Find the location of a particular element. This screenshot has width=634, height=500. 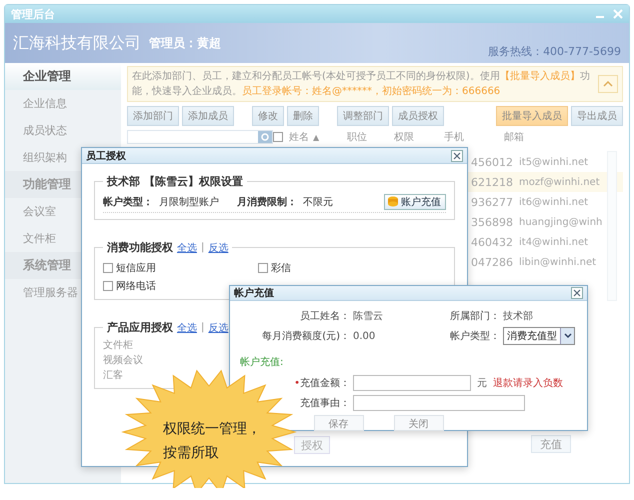

notice-text: 在此添加部门、员工，建立和分配员工帐号(本处可授予员工不同的身份权限)。使用【批量导入成员】功能，快速导入企业成员。员工登录帐号：姓名@******，初始密码统一为：666666 is located at coordinates (361, 84).